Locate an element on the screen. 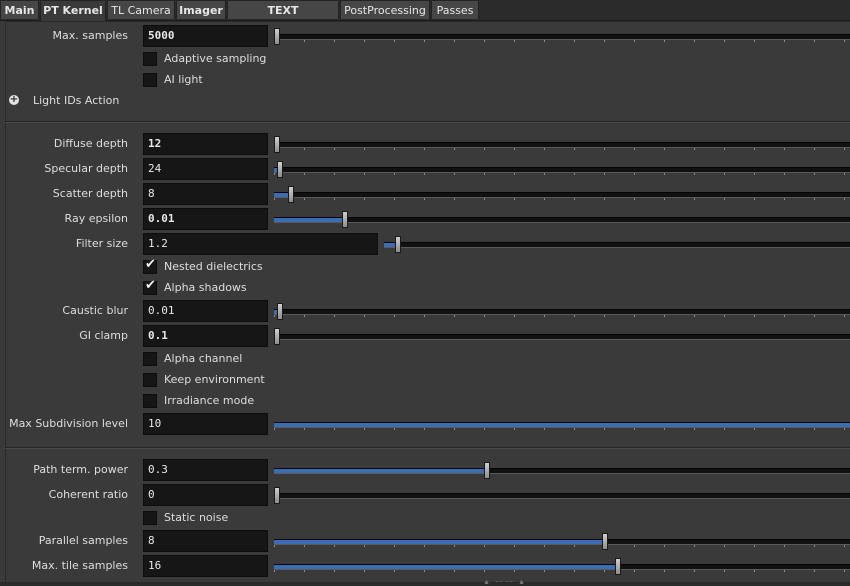 Image resolution: width=850 pixels, height=586 pixels. param-max-tile-samples: Max. tile samples 16 is located at coordinates (425, 566).